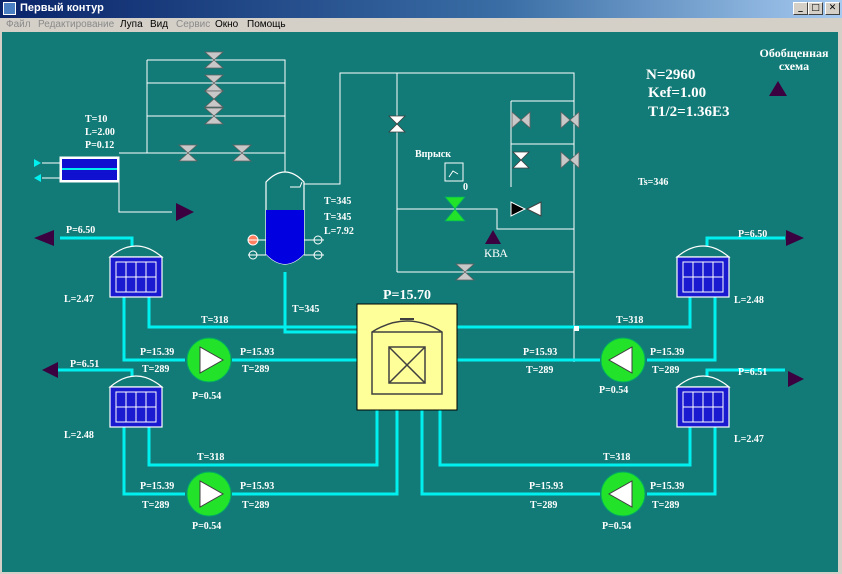 Image resolution: width=842 pixels, height=574 pixels. Describe the element at coordinates (338, 217) in the screenshot. I see `pressurizer-temp-2: T=345` at that location.